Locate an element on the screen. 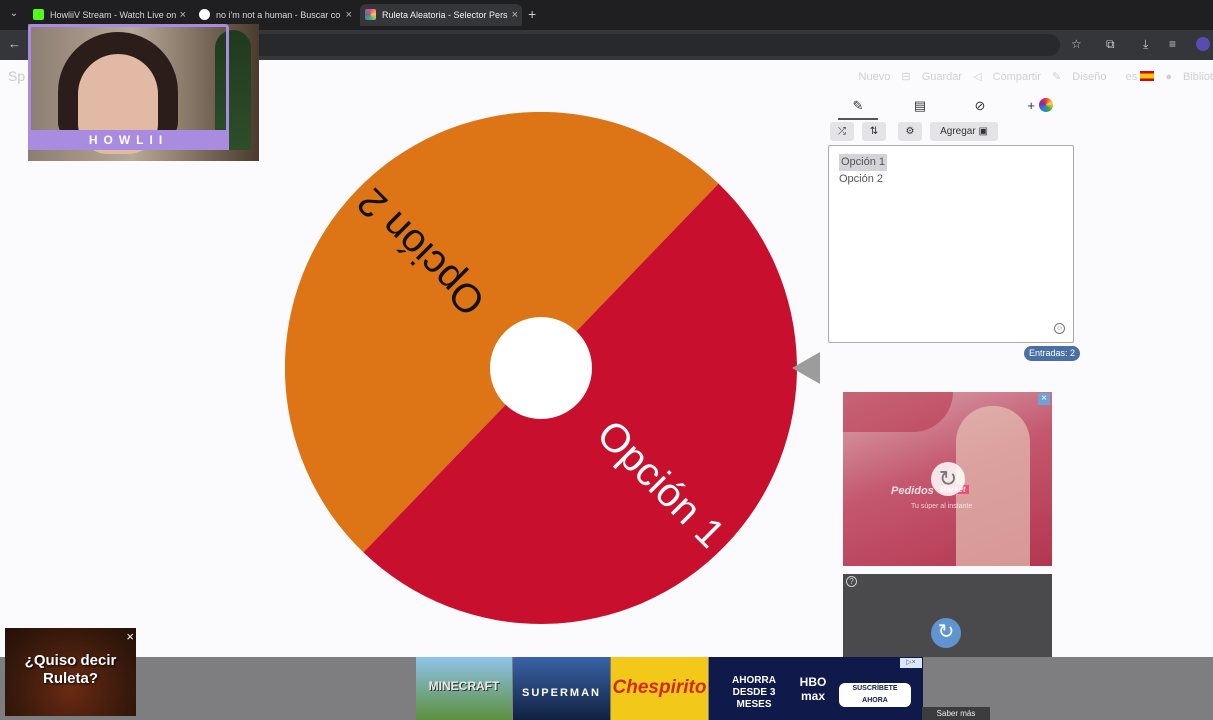  ad-brand-text: Pedidos is located at coordinates (912, 491).